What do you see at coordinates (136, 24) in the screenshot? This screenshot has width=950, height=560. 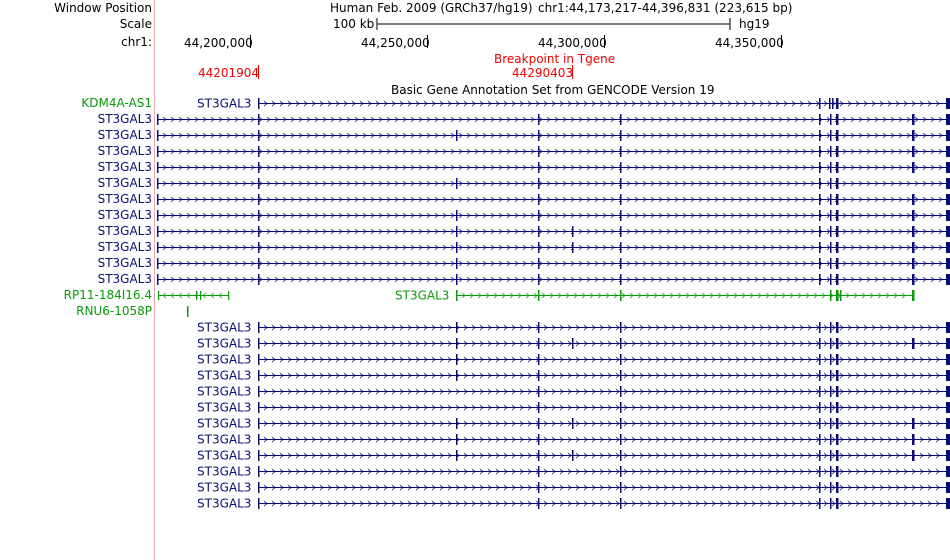 I see `scale-label: Scale` at bounding box center [136, 24].